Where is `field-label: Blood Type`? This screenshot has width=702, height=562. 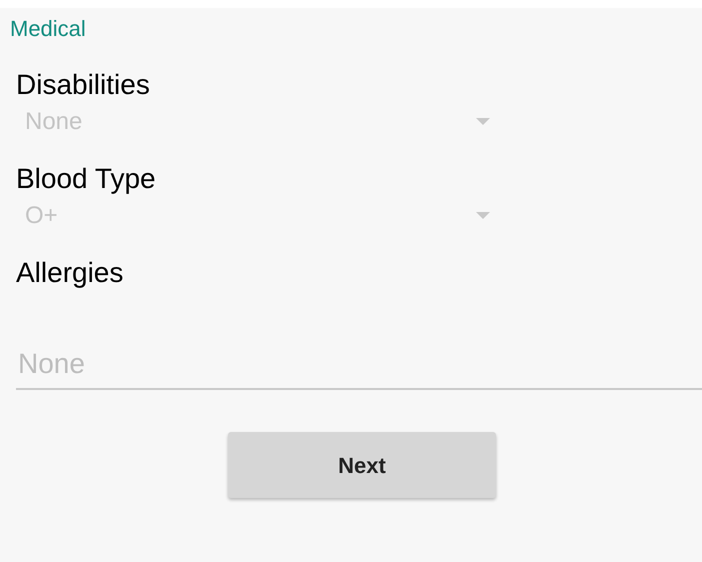
field-label: Blood Type is located at coordinates (86, 179).